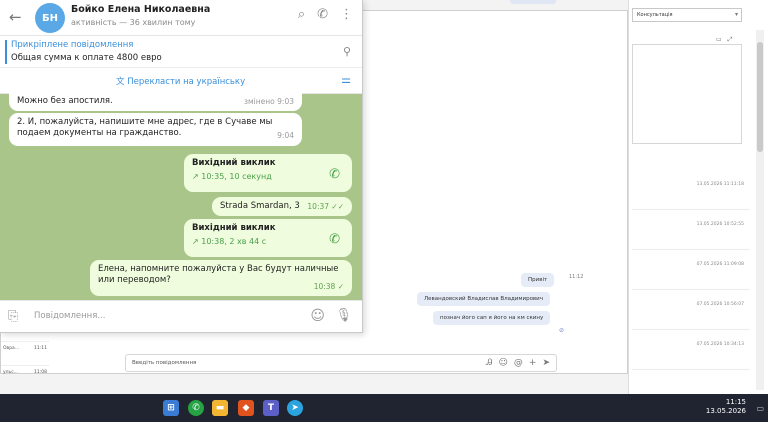 The height and width of the screenshot is (422, 768). What do you see at coordinates (268, 238) in the screenshot?
I see `call-message: Вихідний виклик ↗ 10:38, 2 хв 44 с ✆` at bounding box center [268, 238].